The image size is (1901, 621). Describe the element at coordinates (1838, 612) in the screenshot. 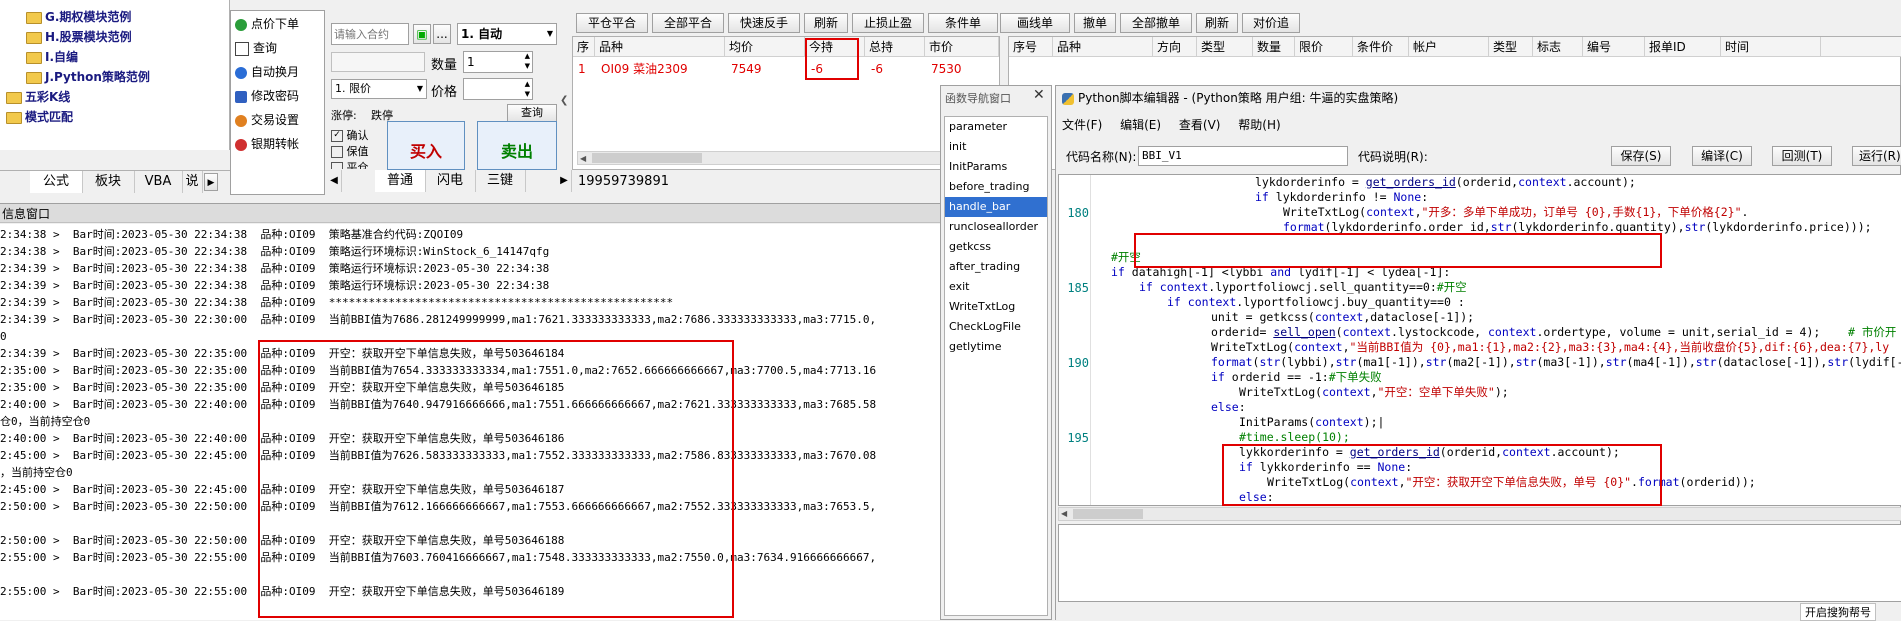

I see `sogou-help-button: 开启搜狗帮号` at that location.